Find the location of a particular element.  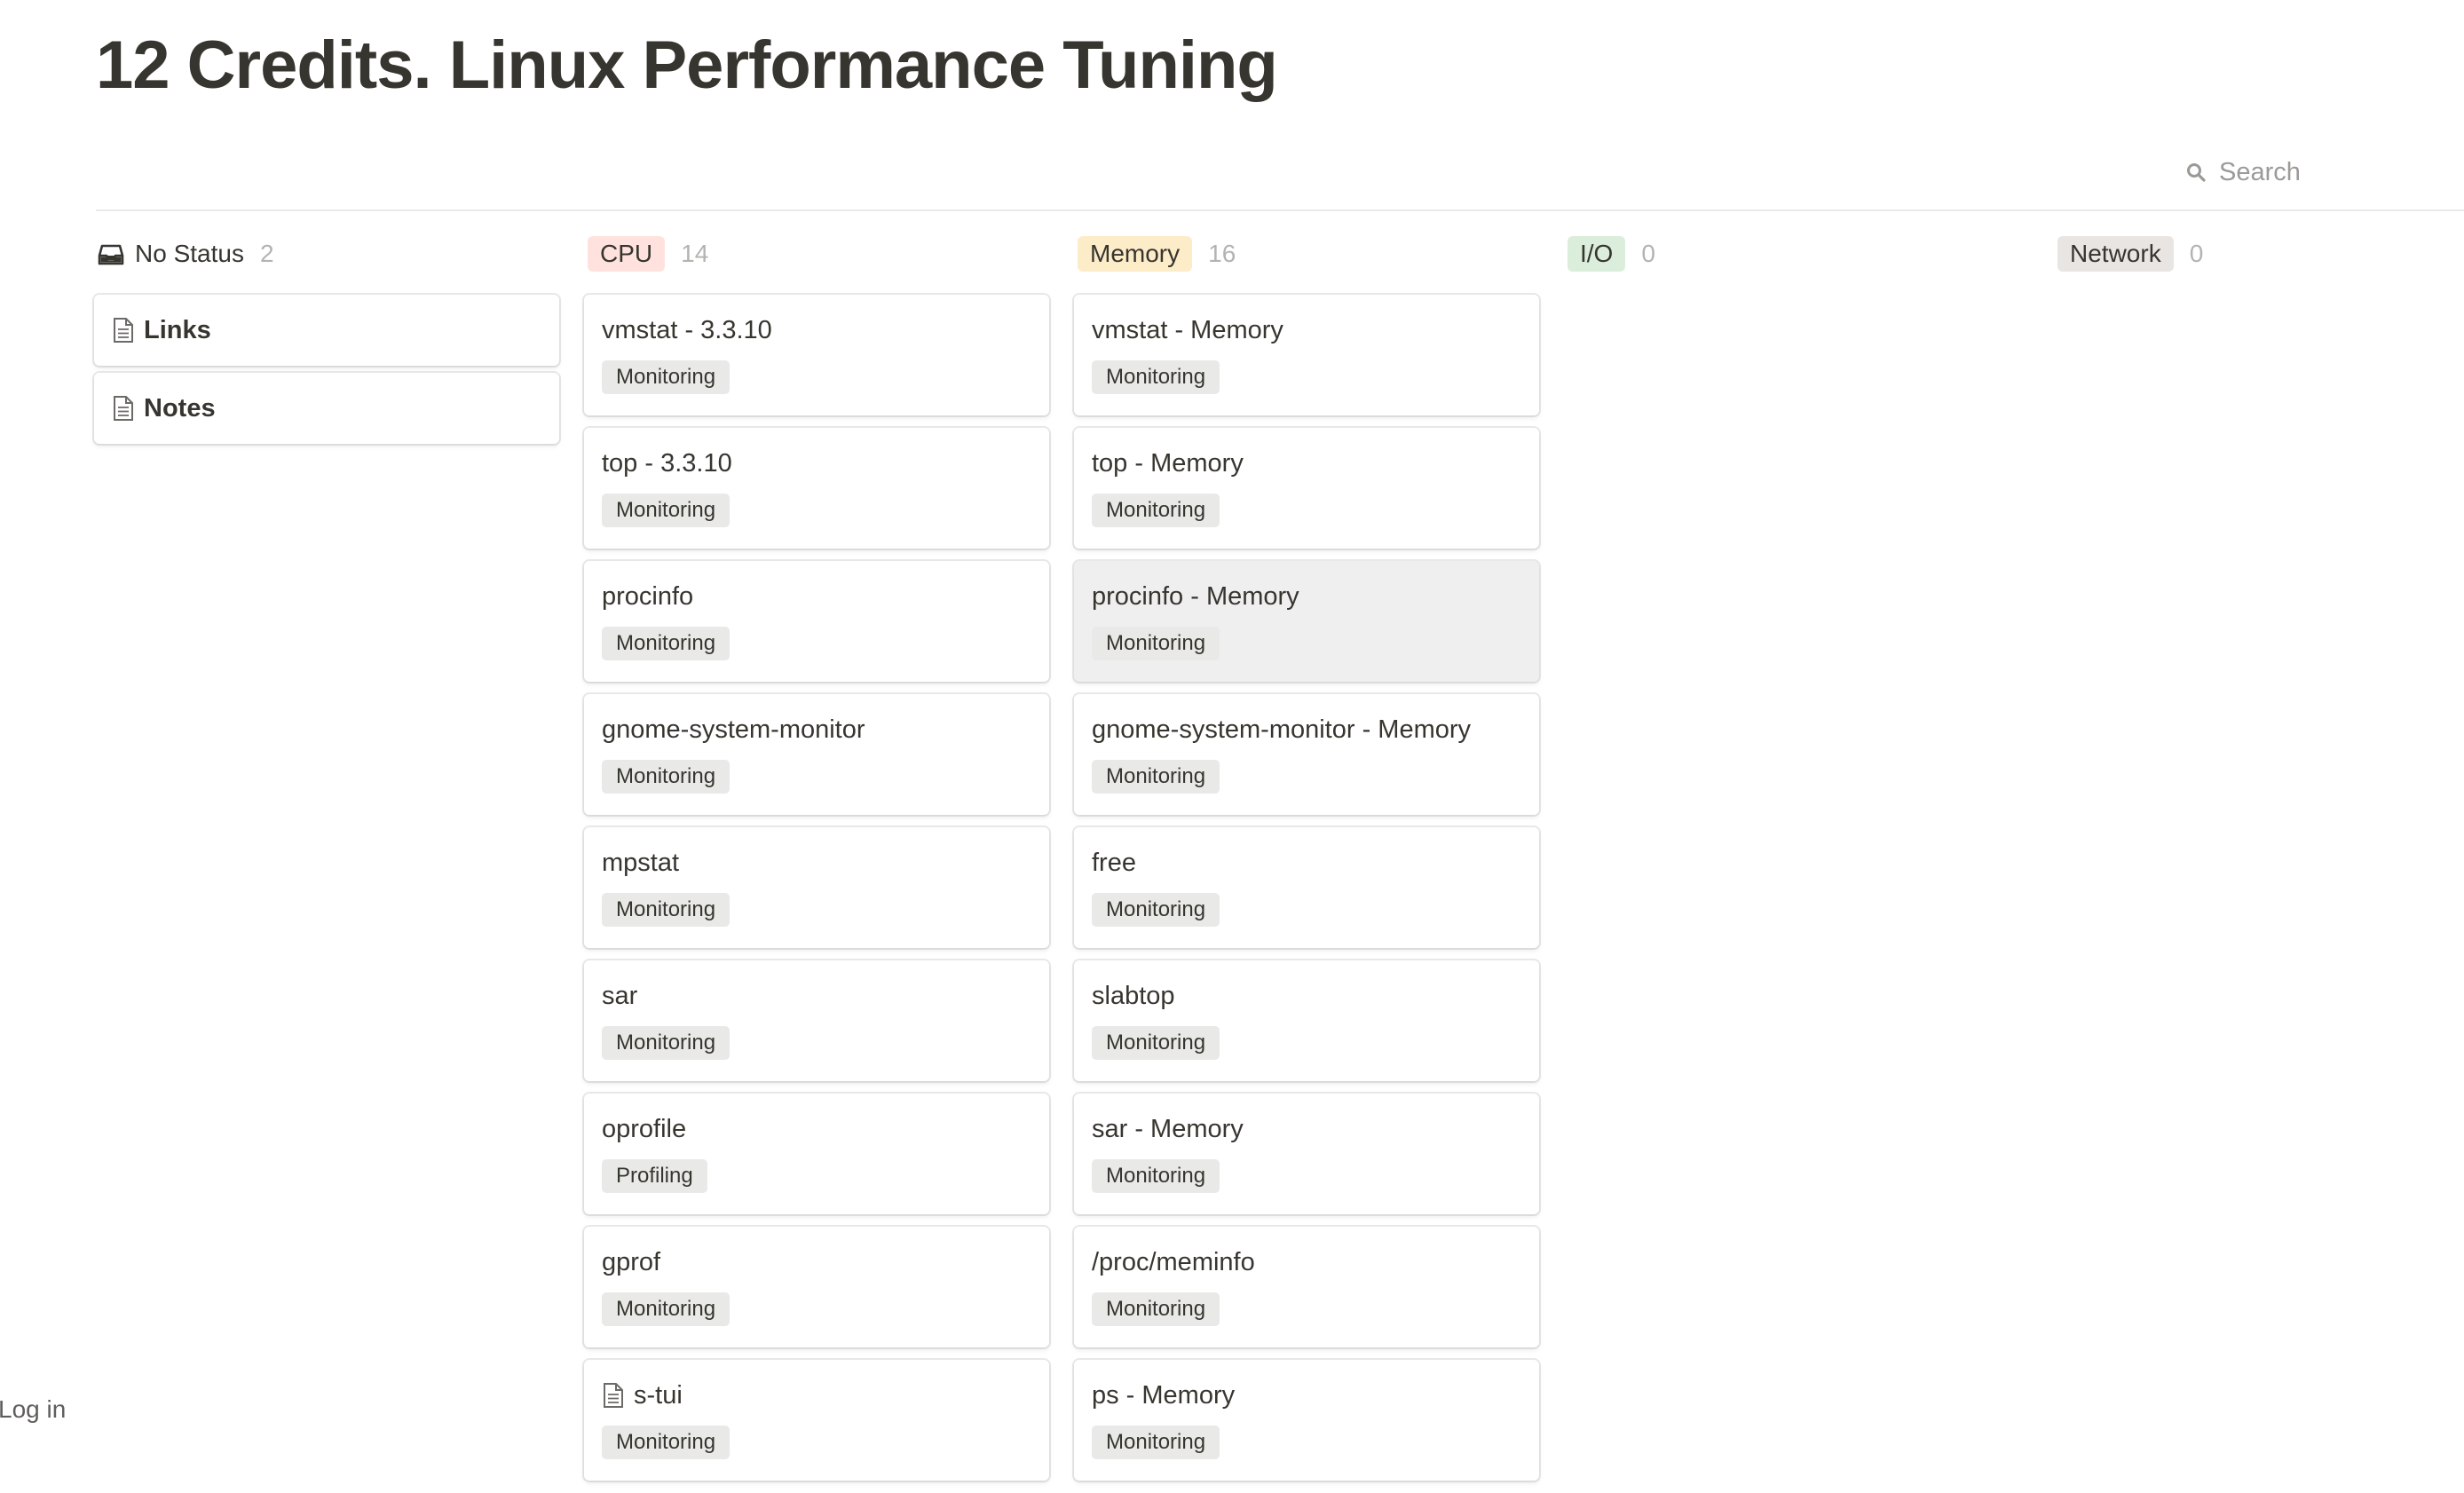

column-no-status: No Status 2 Links Notes is located at coordinates (326, 344).